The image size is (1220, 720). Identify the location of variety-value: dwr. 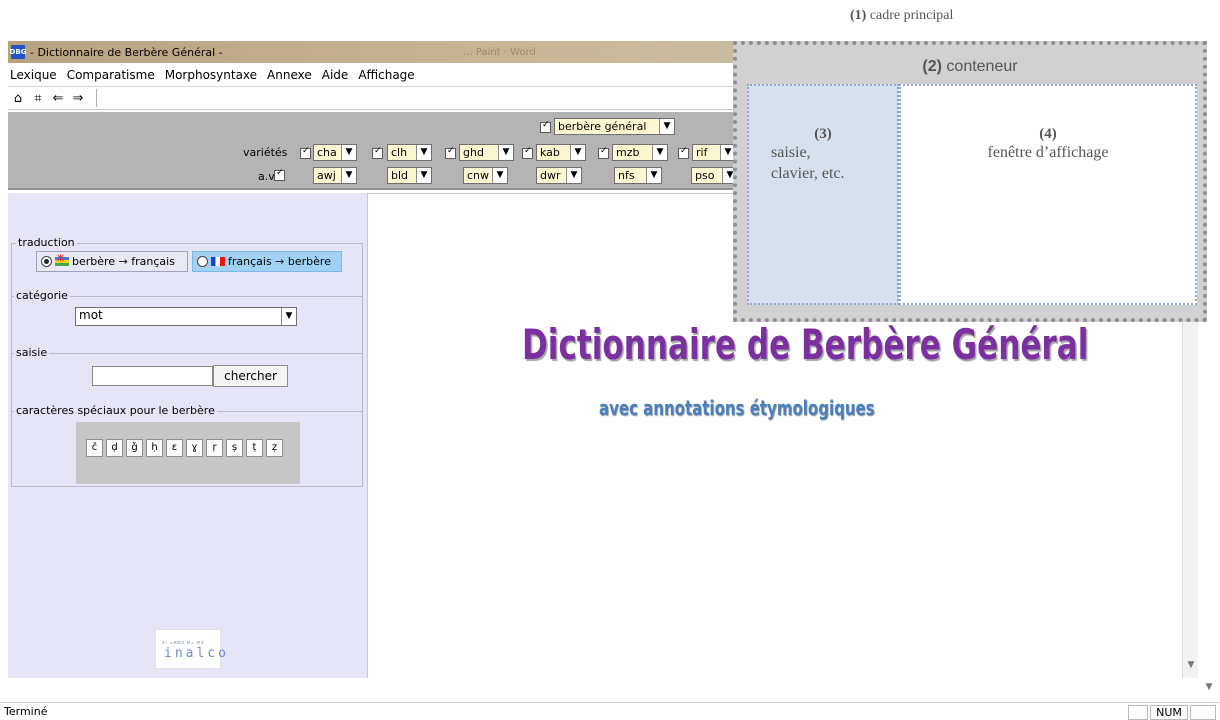
(550, 175).